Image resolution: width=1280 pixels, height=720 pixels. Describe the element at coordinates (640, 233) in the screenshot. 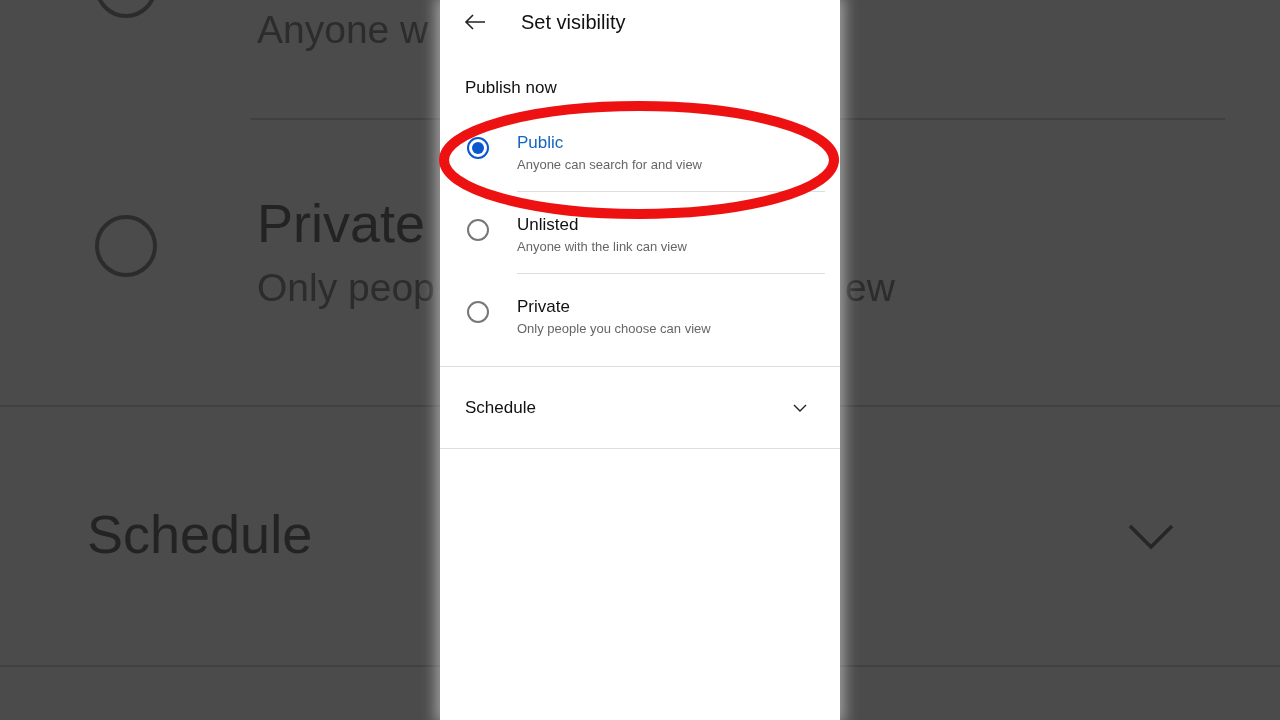

I see `visibility-option: Unlisted Anyone with the link can view` at that location.